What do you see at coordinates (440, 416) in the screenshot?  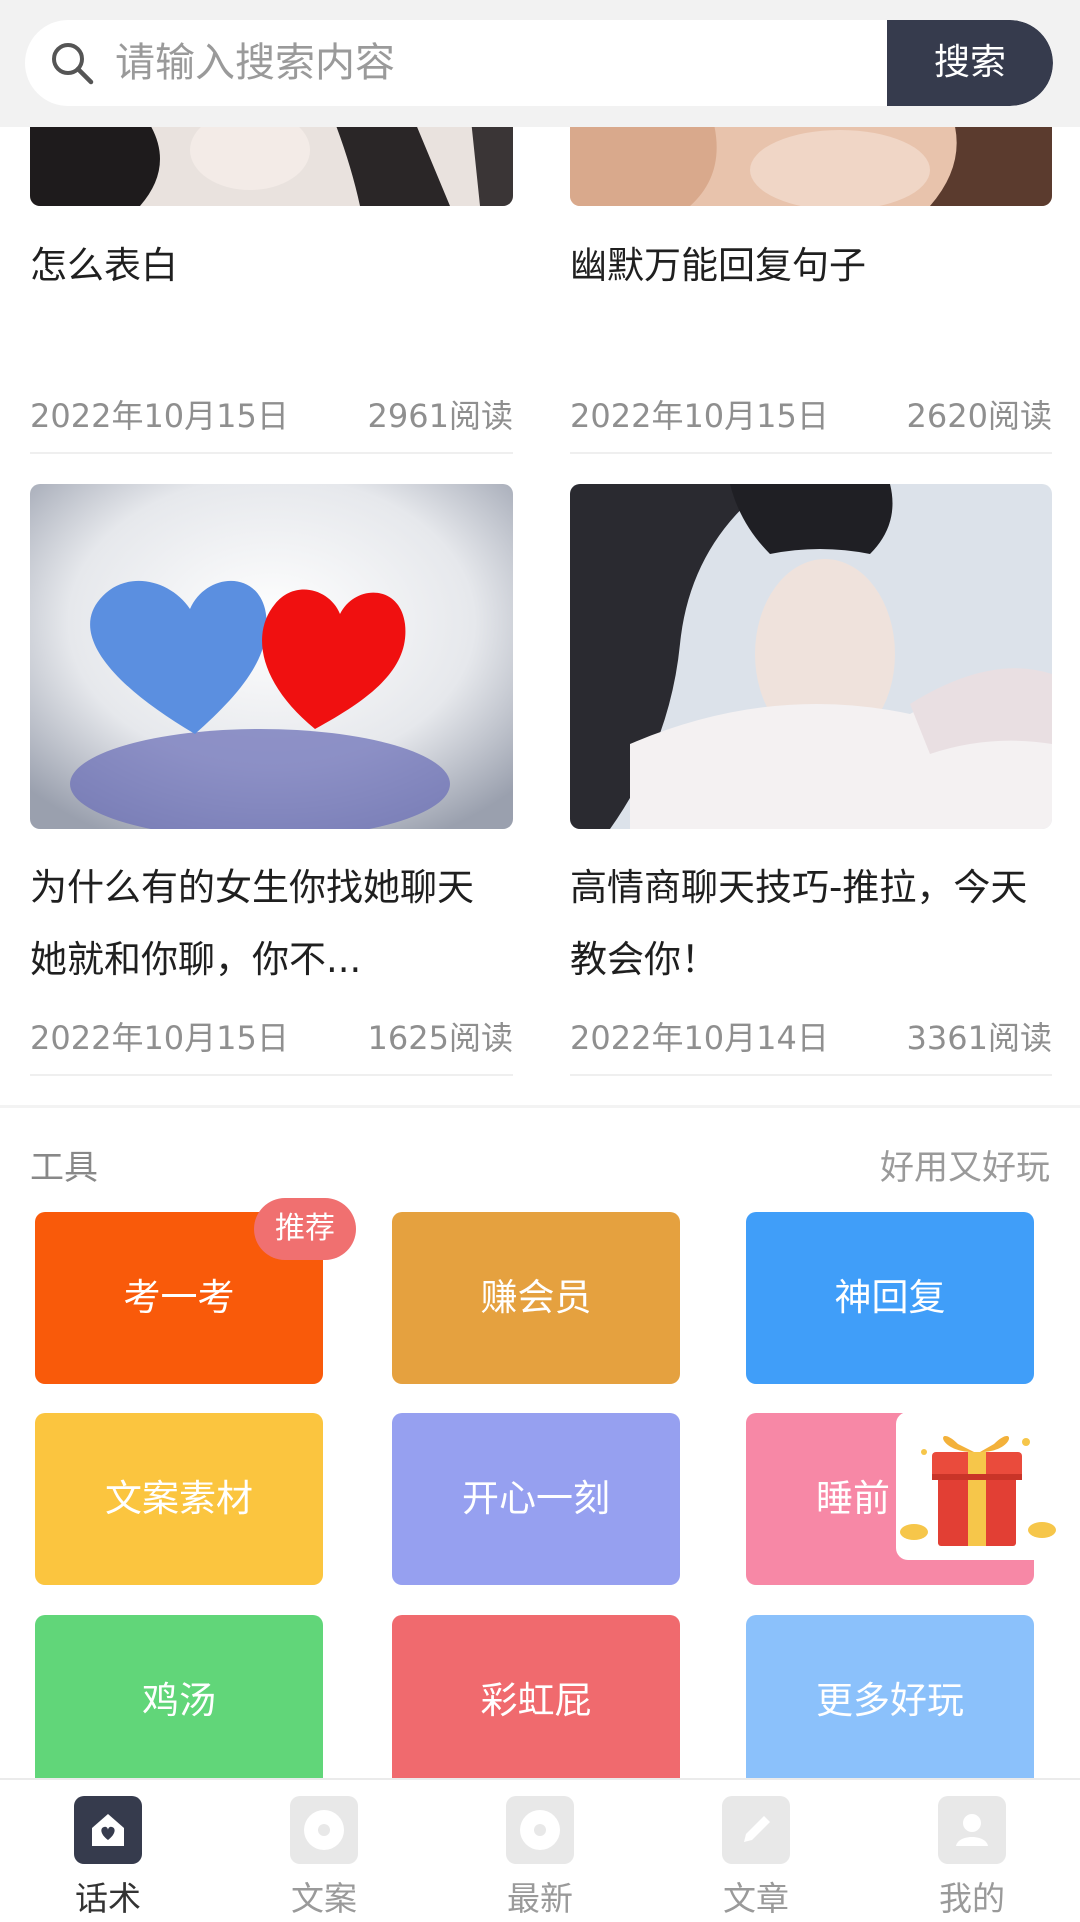 I see `article-read-count: 2961阅读` at bounding box center [440, 416].